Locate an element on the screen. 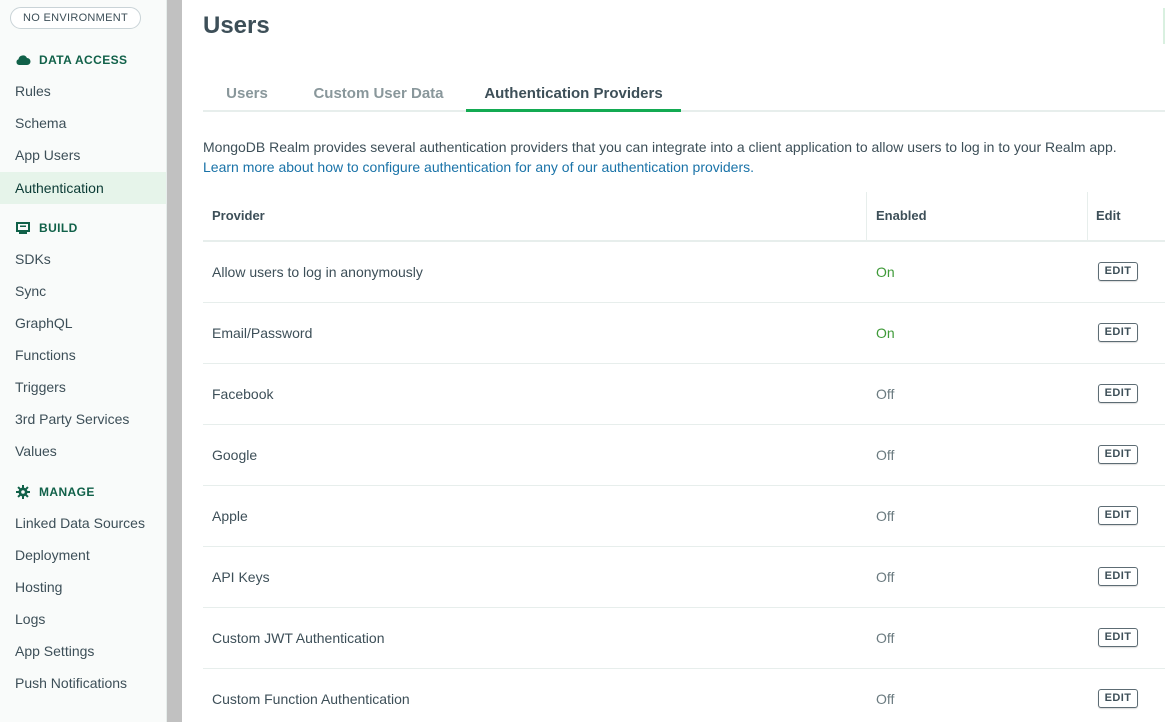  gear-icon is located at coordinates (23, 492).